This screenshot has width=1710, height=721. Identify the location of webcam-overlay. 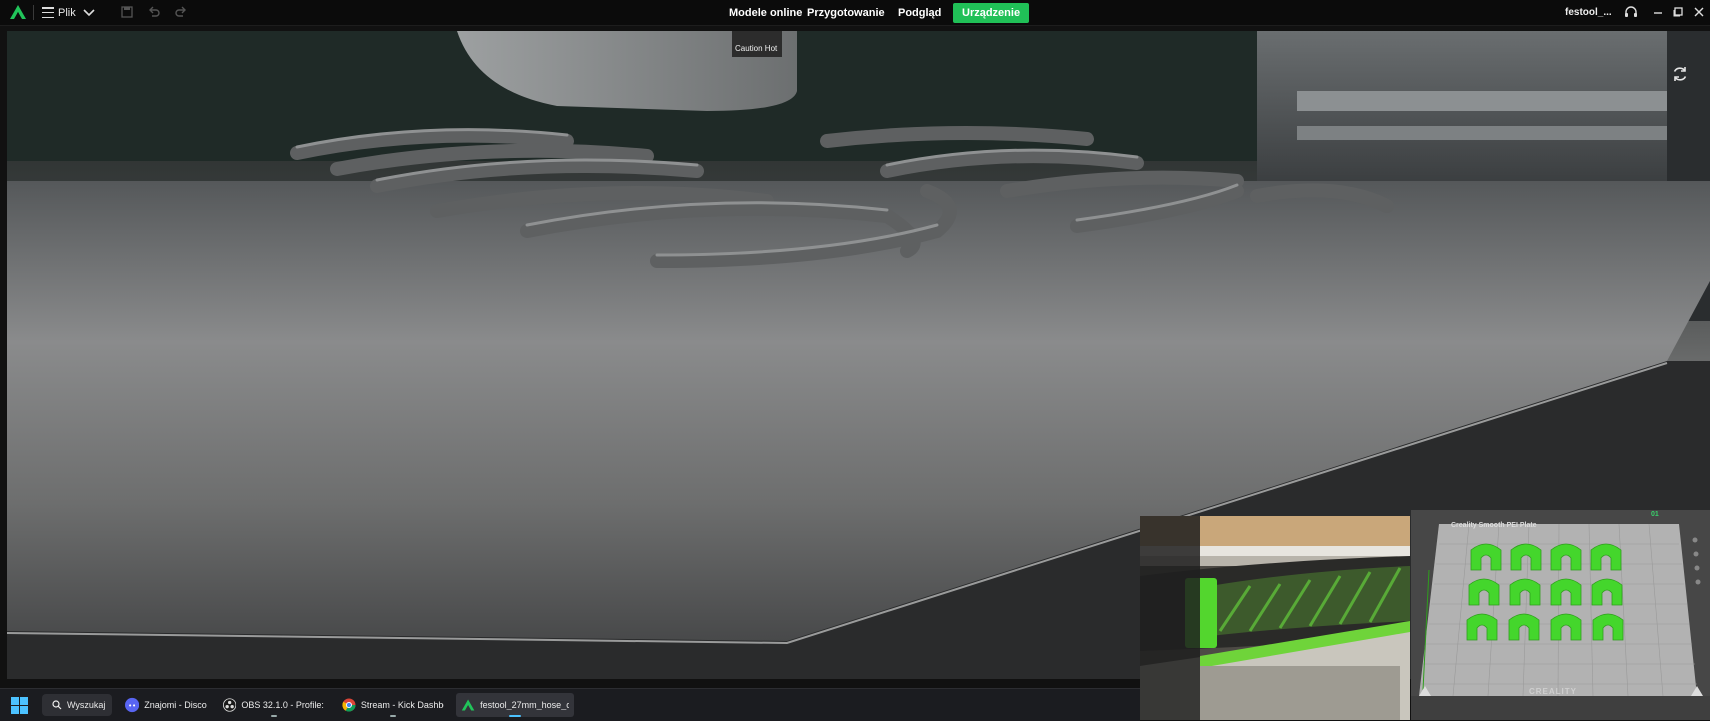
(1275, 618).